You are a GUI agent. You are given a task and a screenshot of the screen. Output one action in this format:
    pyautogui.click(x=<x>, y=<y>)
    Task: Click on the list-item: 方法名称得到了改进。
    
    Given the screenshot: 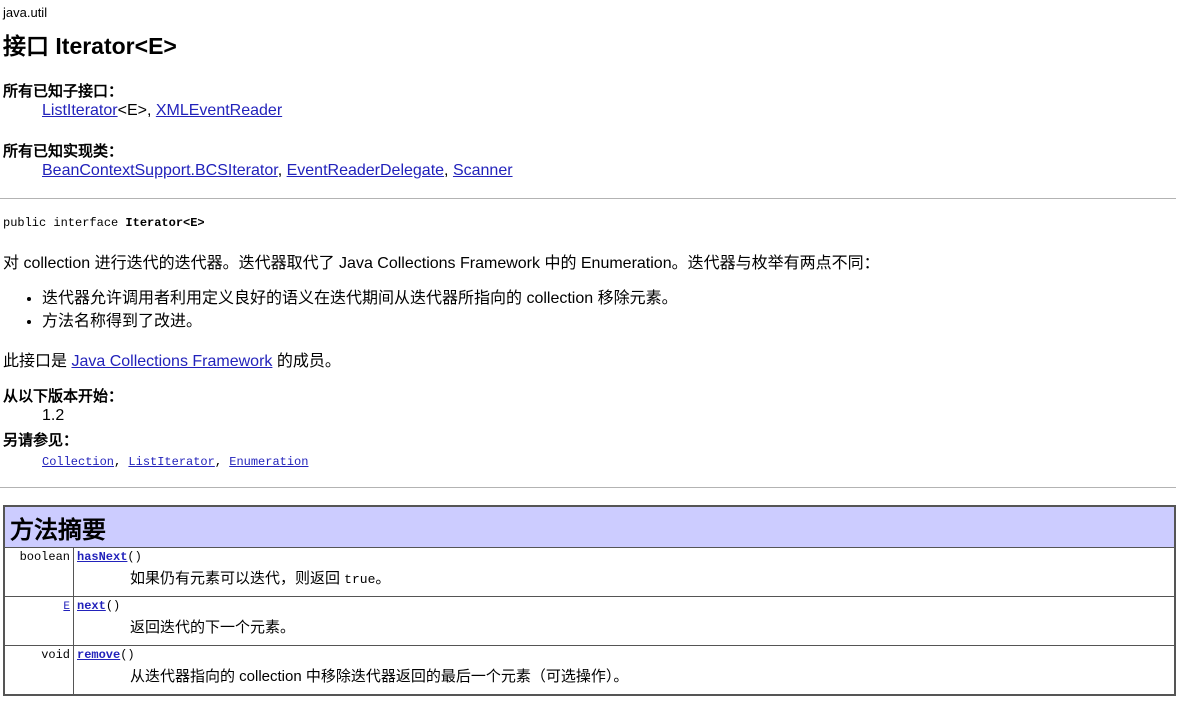 What is the action you would take?
    pyautogui.click(x=360, y=321)
    